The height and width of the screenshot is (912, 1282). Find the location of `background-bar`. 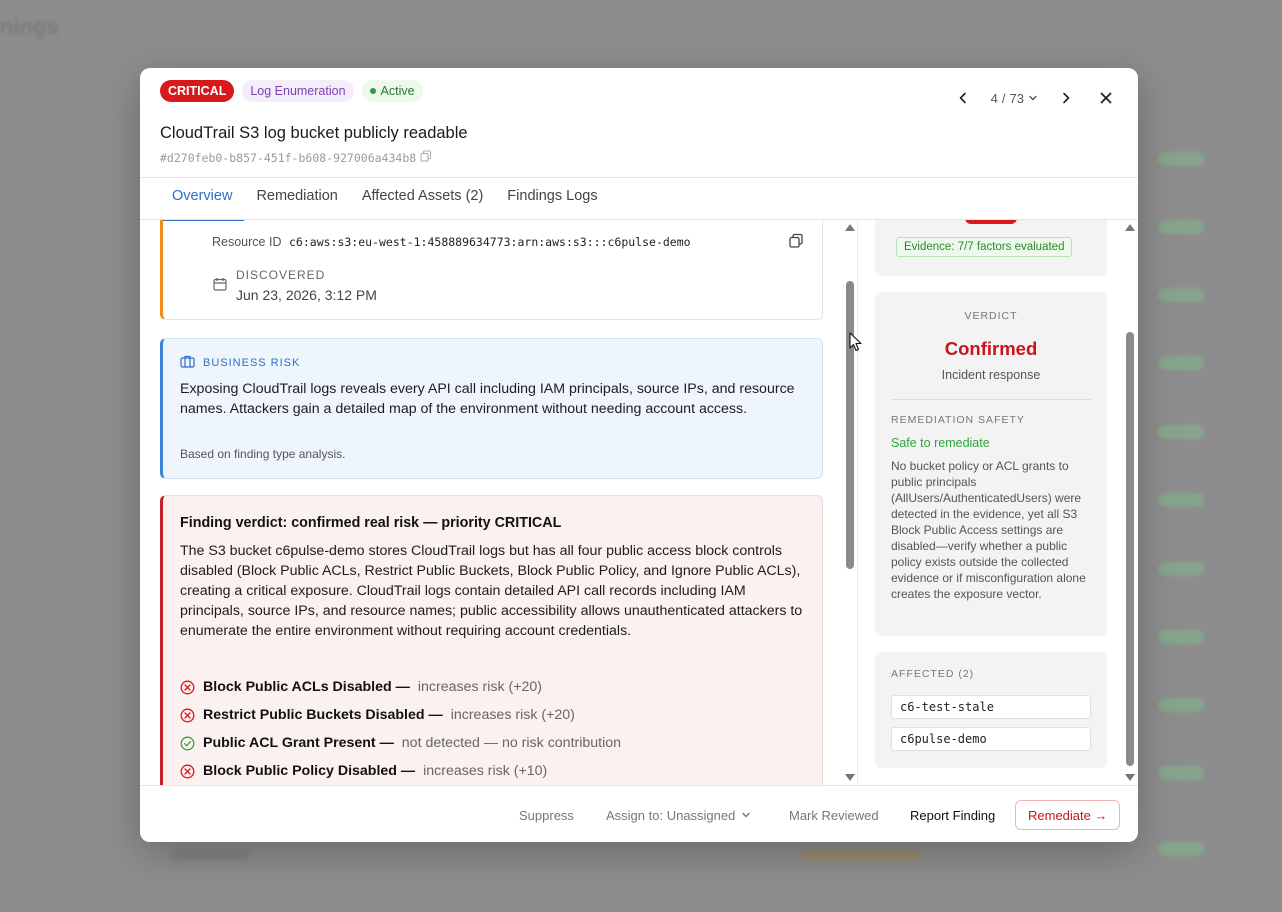

background-bar is located at coordinates (210, 855).